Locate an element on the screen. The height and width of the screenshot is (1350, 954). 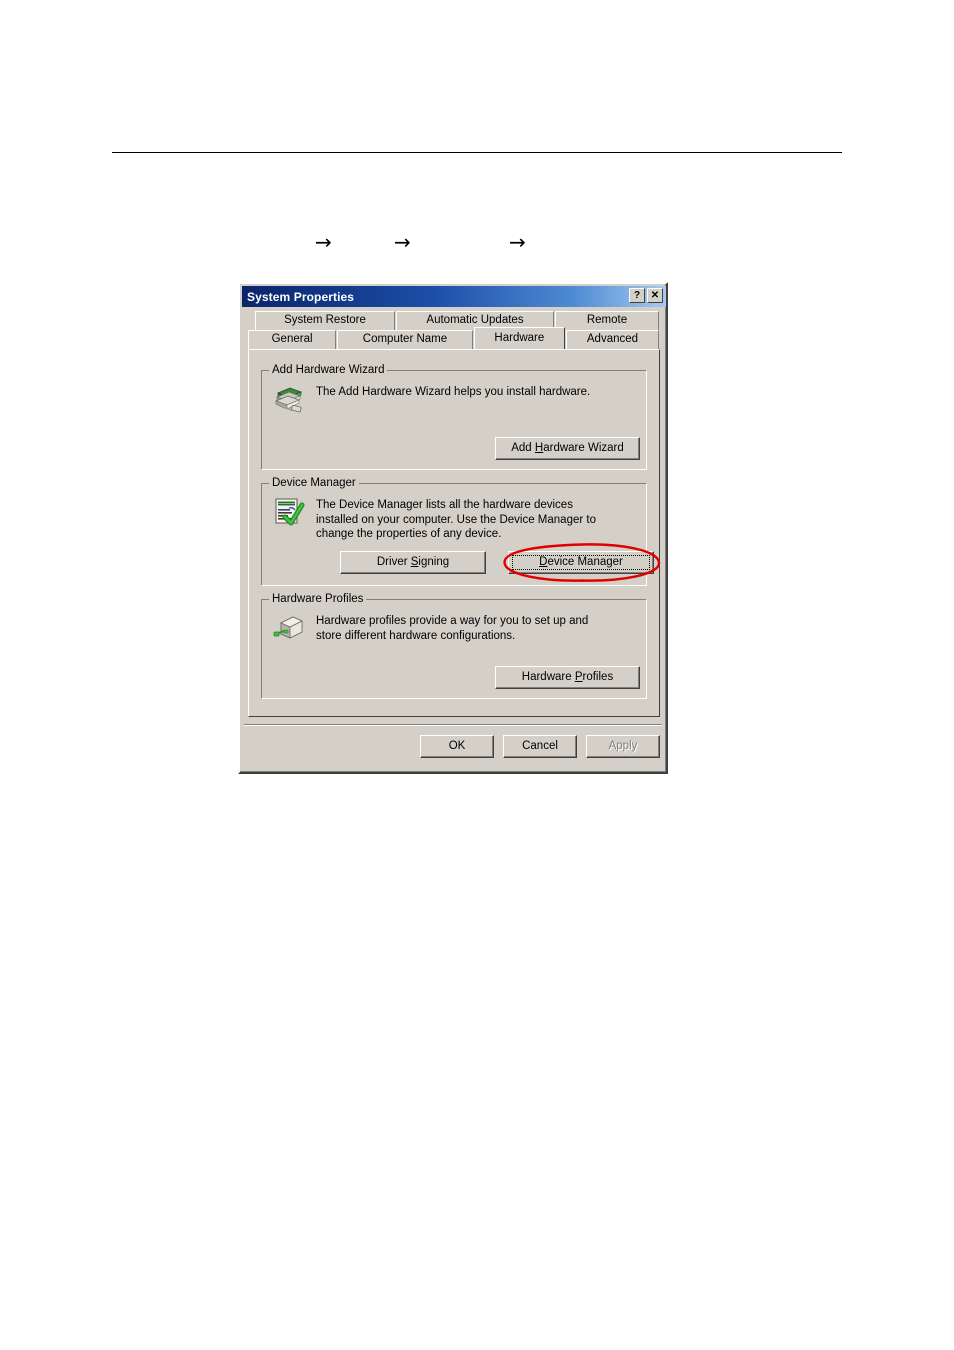
dialog-title: System Properties is located at coordinates (301, 296).